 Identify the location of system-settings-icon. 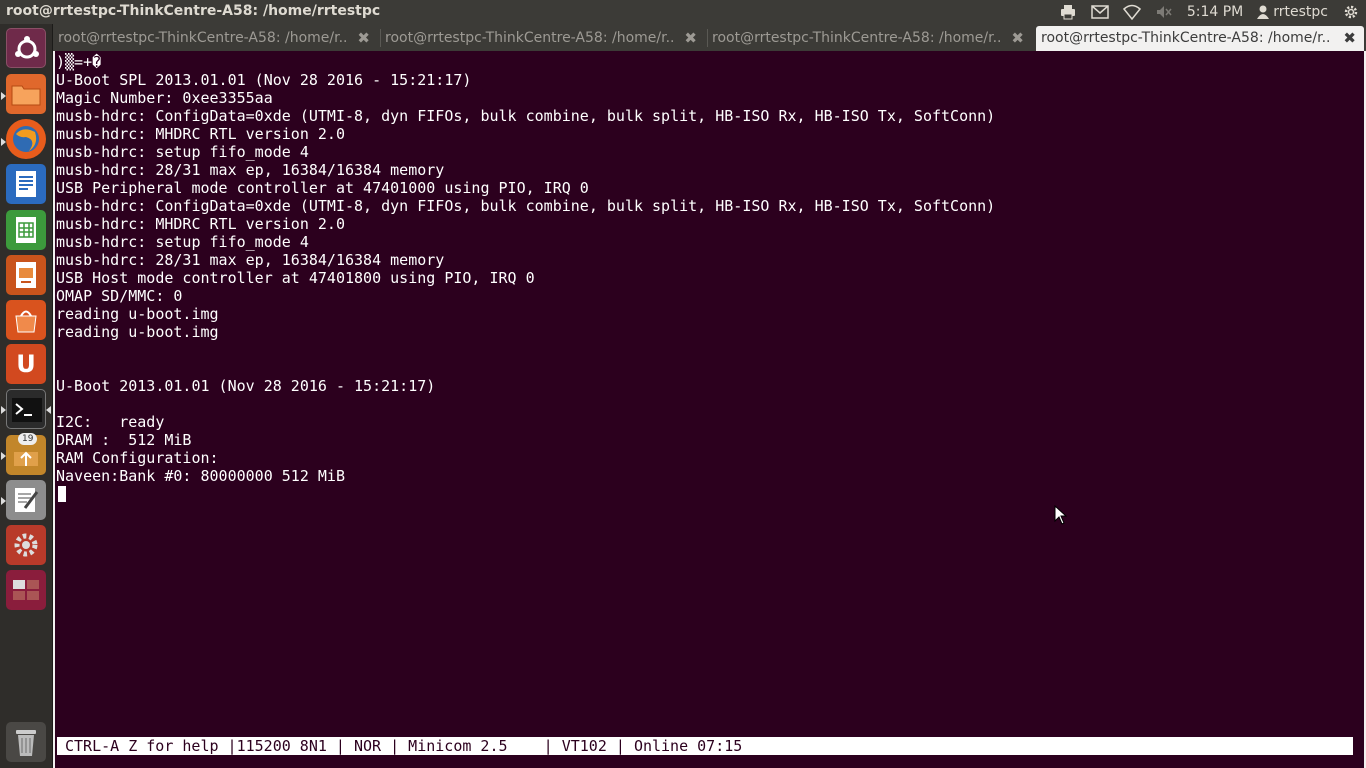
(26, 545).